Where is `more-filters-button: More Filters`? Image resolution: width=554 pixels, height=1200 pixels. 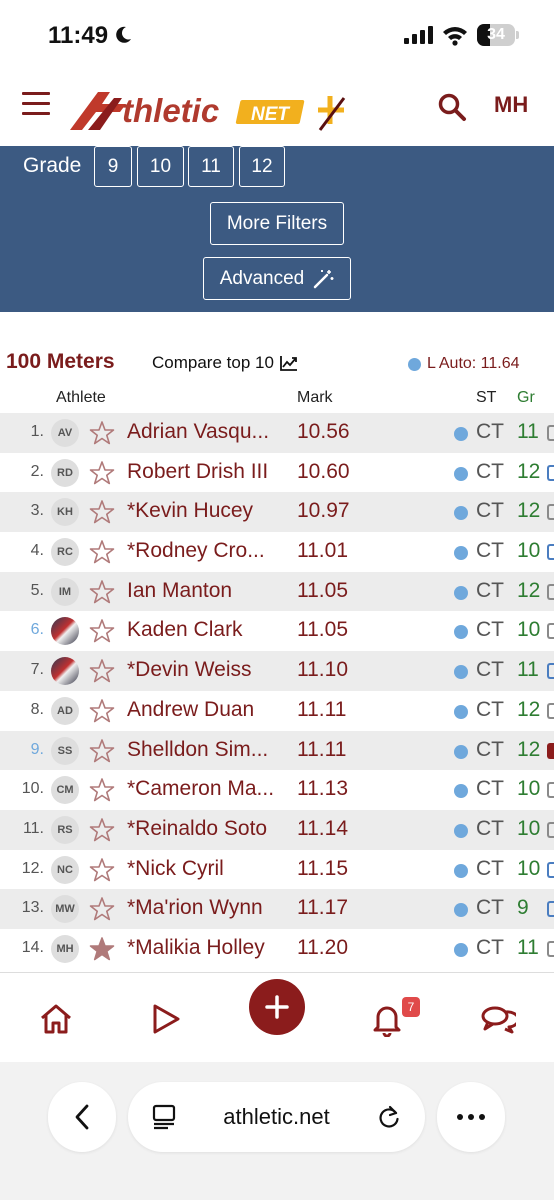
more-filters-button: More Filters is located at coordinates (277, 223).